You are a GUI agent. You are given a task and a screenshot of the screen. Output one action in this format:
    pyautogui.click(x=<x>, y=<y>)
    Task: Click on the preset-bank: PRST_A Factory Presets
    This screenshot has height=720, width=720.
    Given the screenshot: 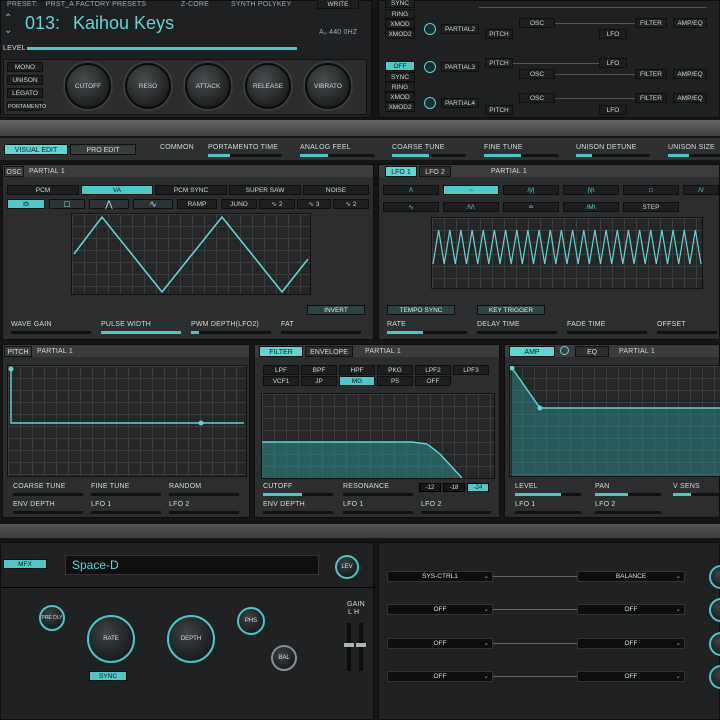 What is the action you would take?
    pyautogui.click(x=96, y=4)
    